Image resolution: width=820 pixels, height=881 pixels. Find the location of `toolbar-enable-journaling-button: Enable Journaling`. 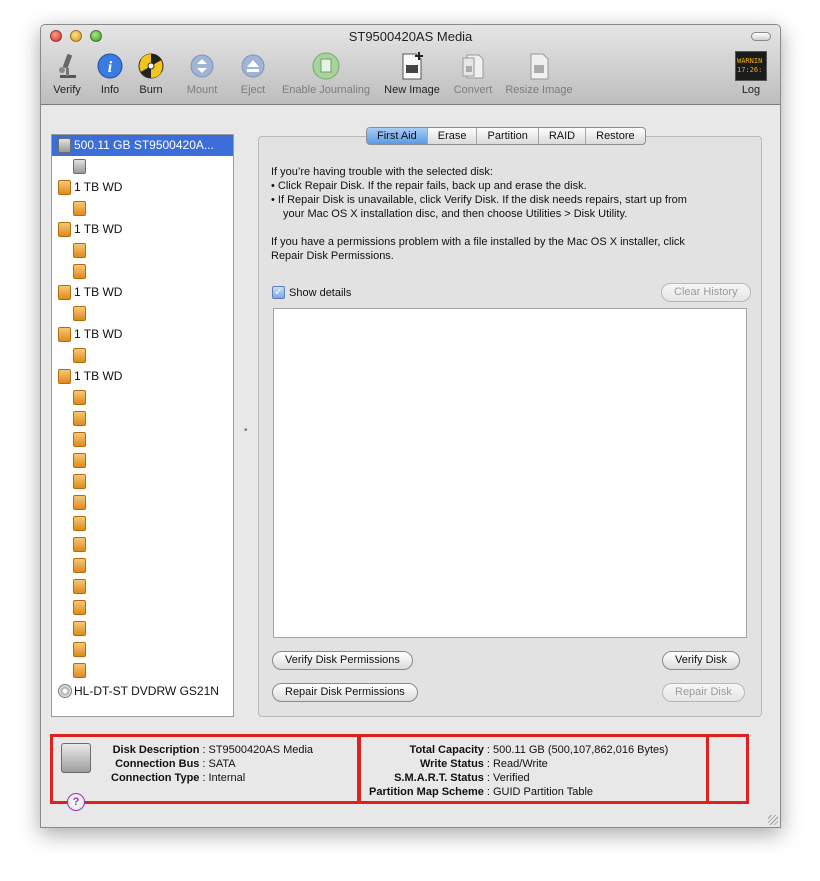

toolbar-enable-journaling-button: Enable Journaling is located at coordinates (326, 73).